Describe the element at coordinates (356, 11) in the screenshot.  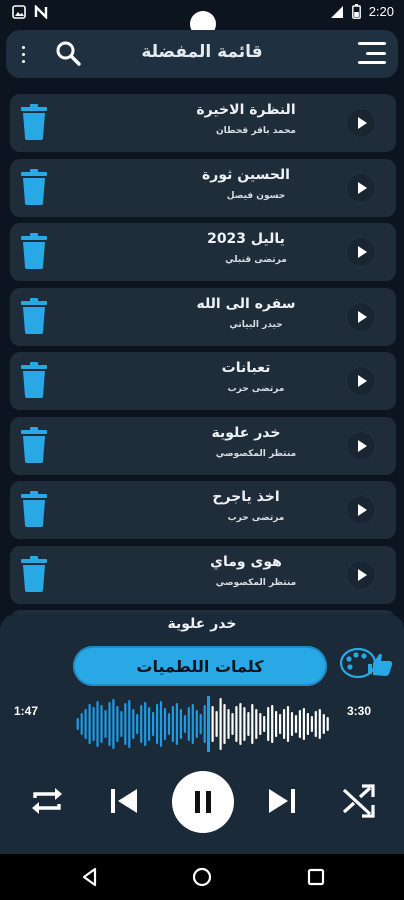
I see `battery-icon` at that location.